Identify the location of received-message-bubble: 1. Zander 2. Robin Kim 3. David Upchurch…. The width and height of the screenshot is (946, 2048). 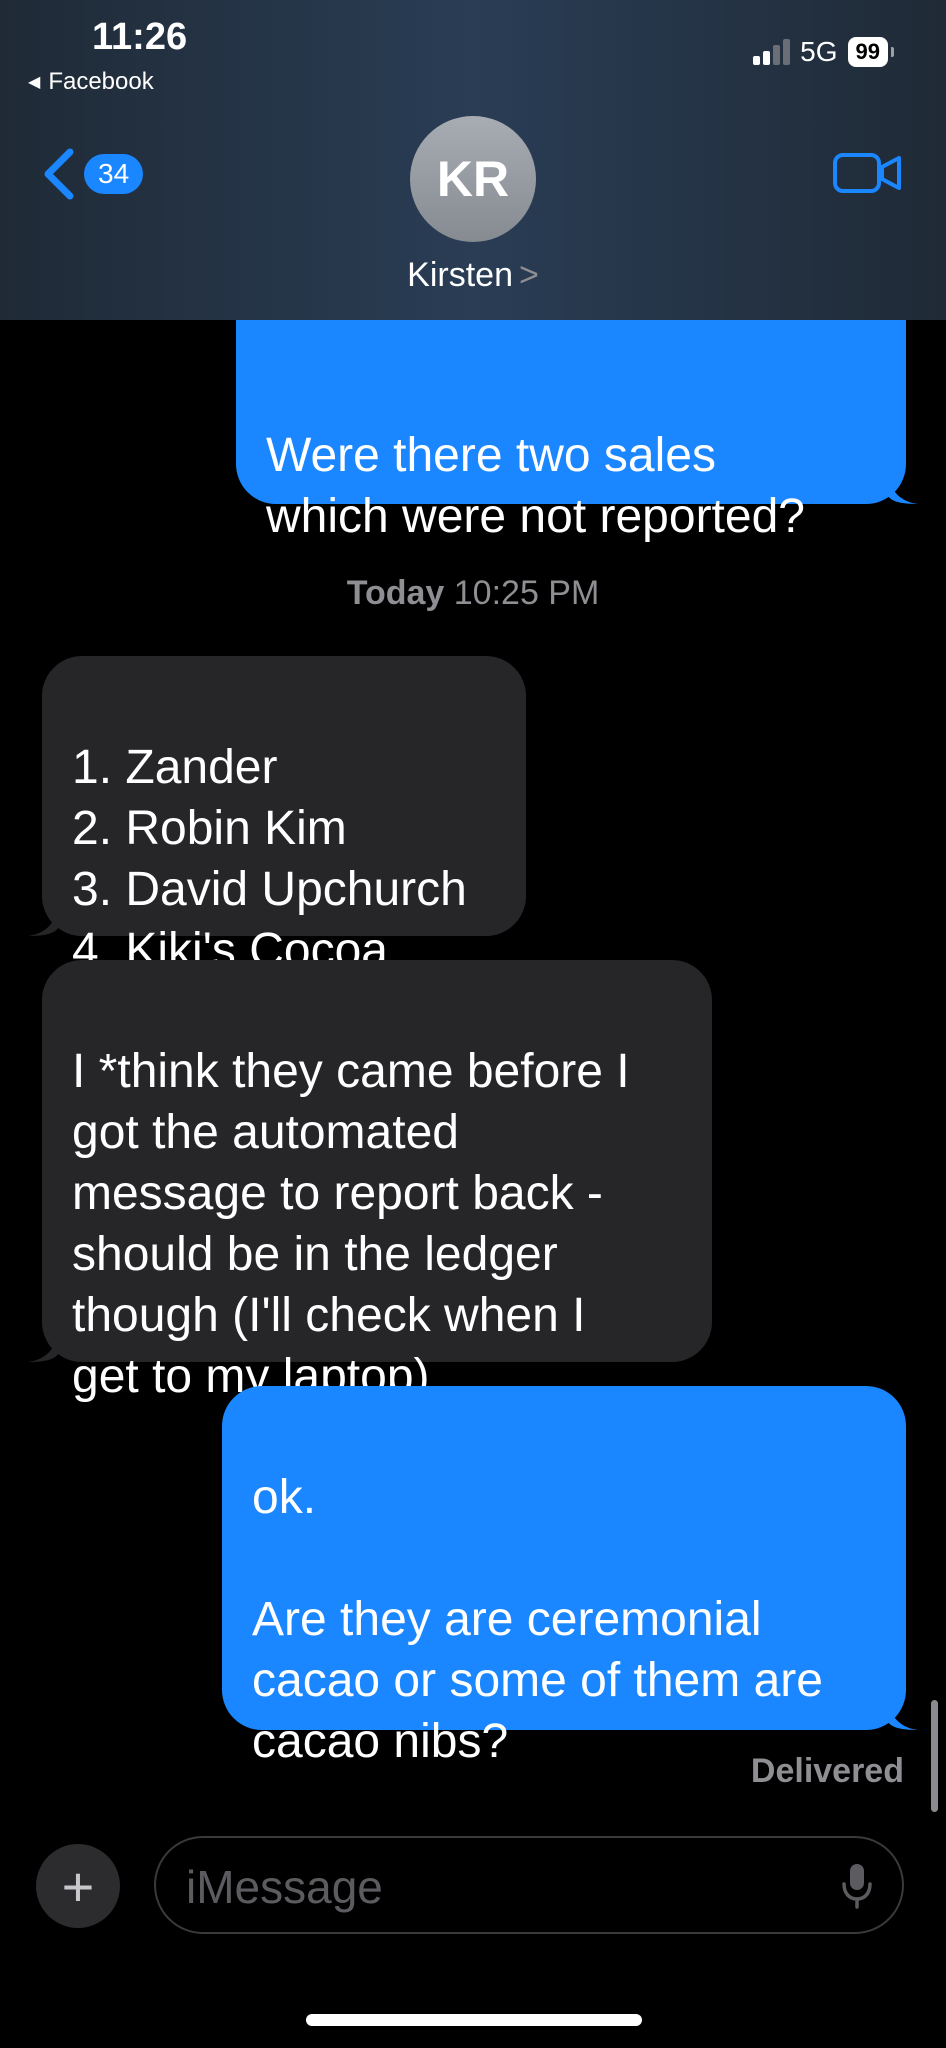
(284, 816).